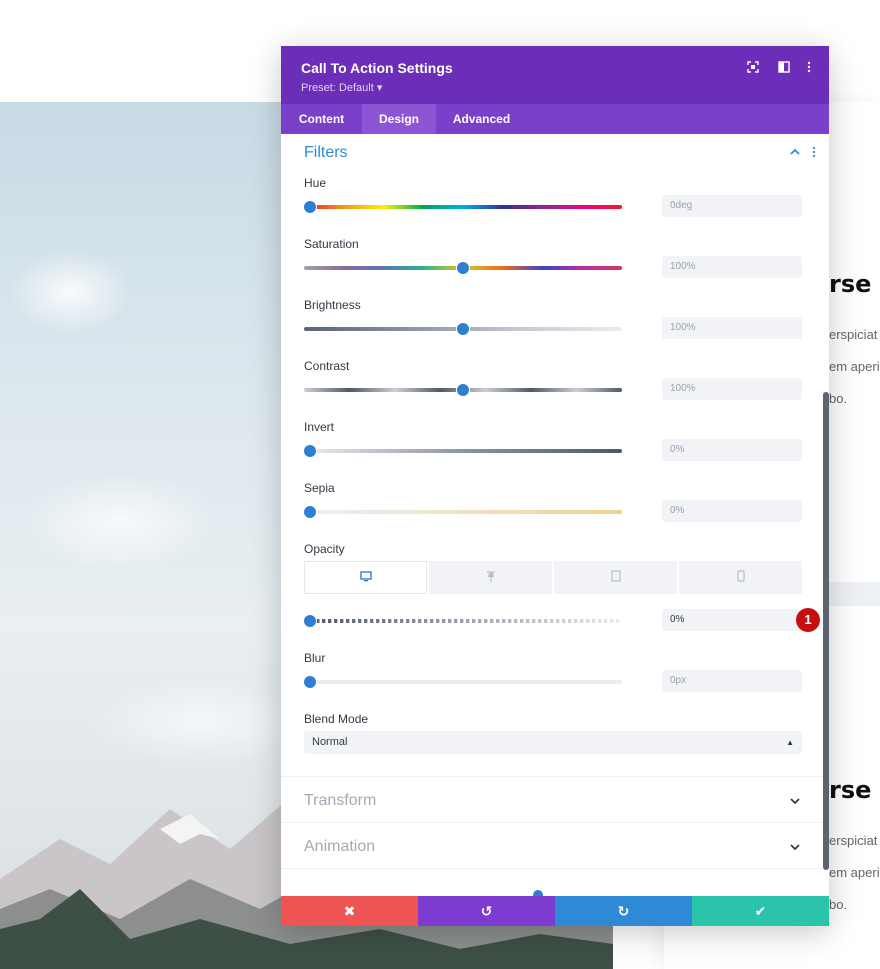 The height and width of the screenshot is (969, 880). What do you see at coordinates (732, 267) in the screenshot?
I see `saturation-input: 100%` at bounding box center [732, 267].